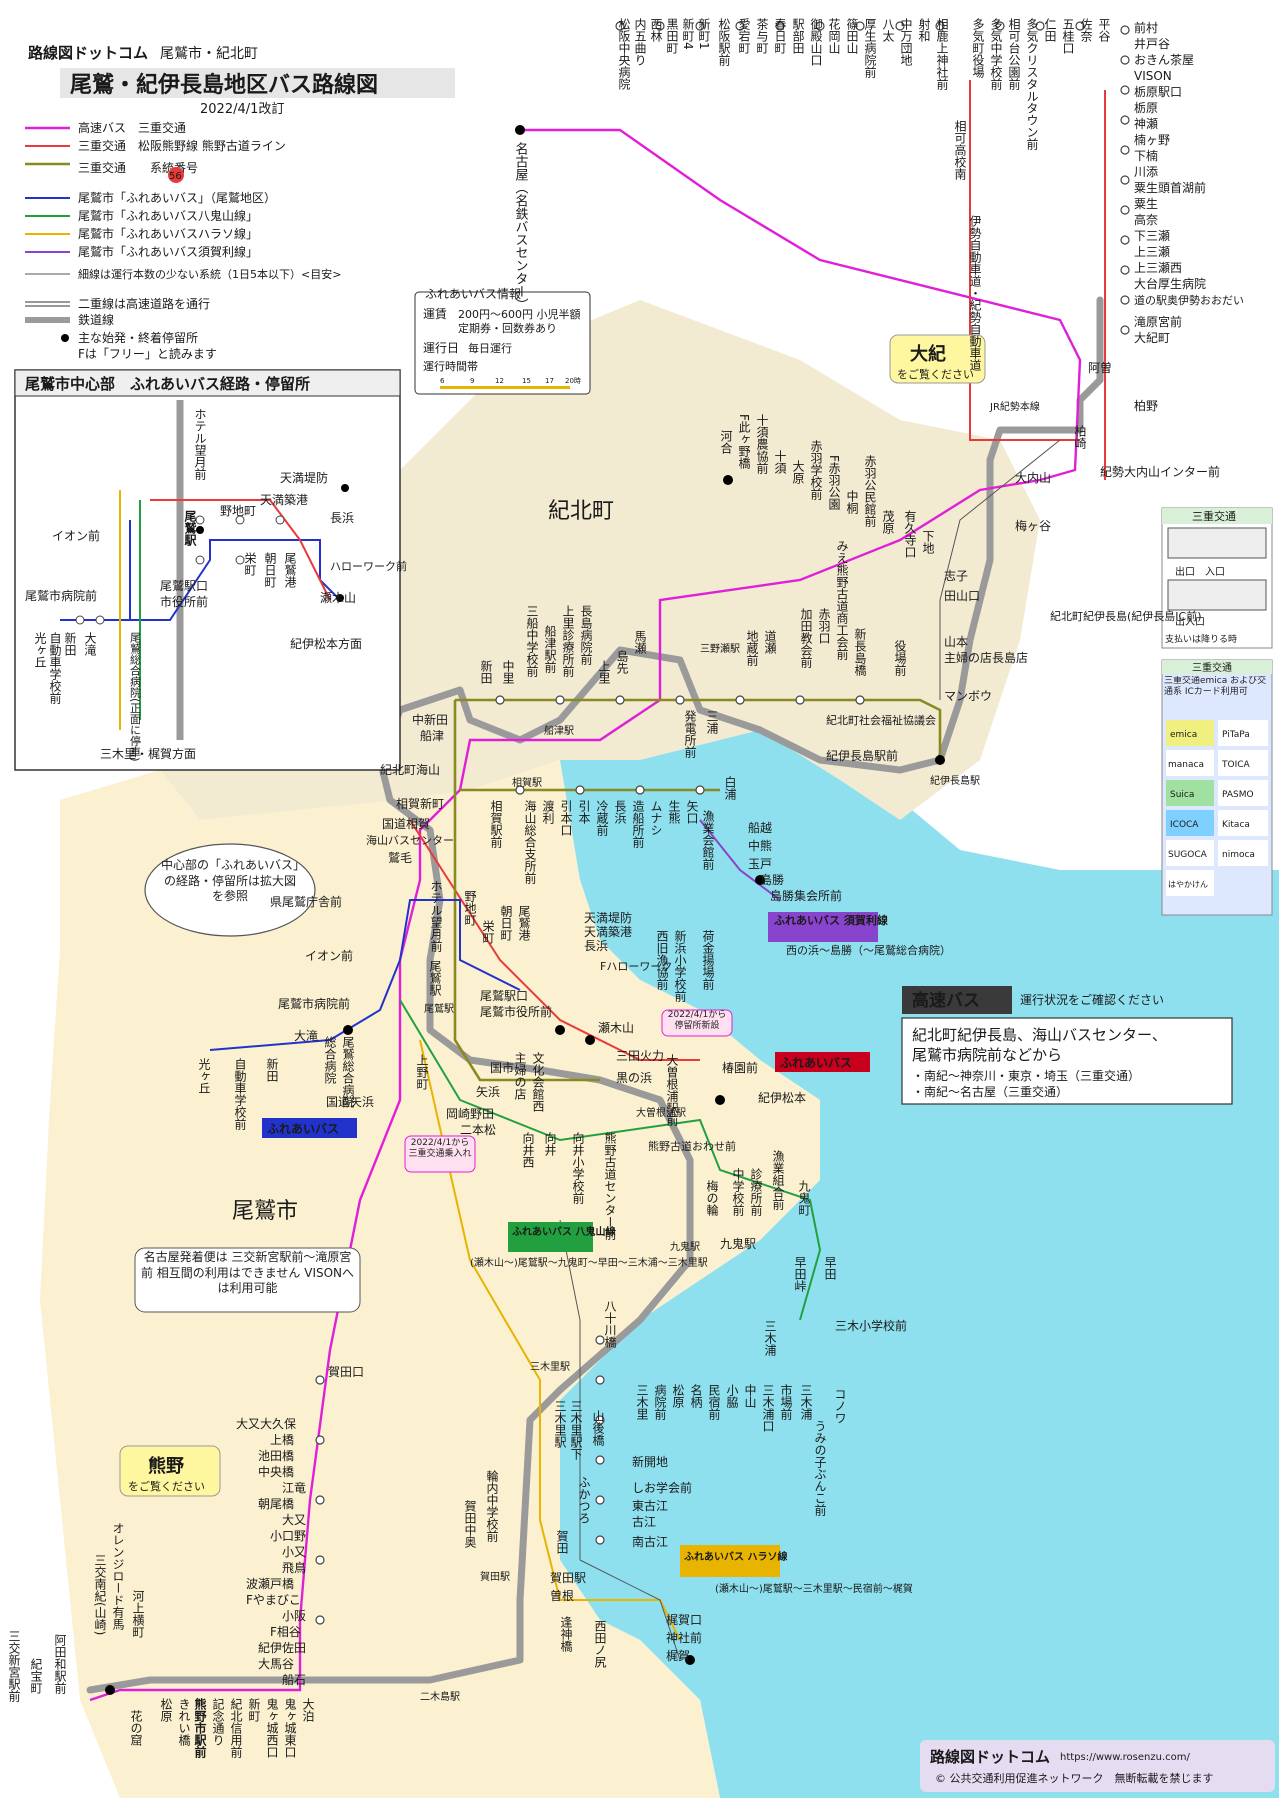 Image resolution: width=1279 pixels, height=1798 pixels. Describe the element at coordinates (265, 1211) in the screenshot. I see `area-label-owase: 尾鷲市` at that location.